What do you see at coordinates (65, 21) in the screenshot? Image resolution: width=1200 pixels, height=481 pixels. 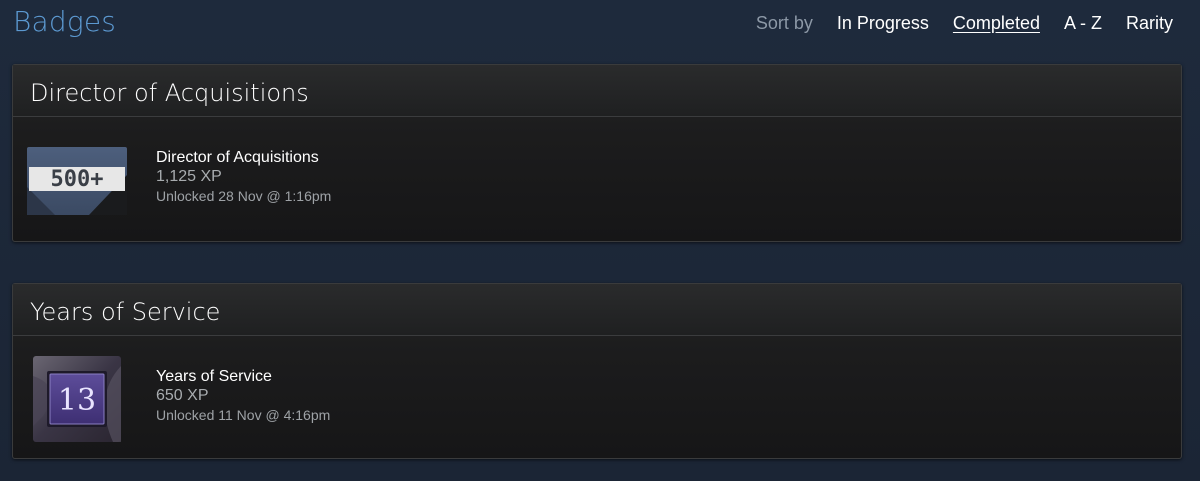 I see `page-title: Badges` at bounding box center [65, 21].